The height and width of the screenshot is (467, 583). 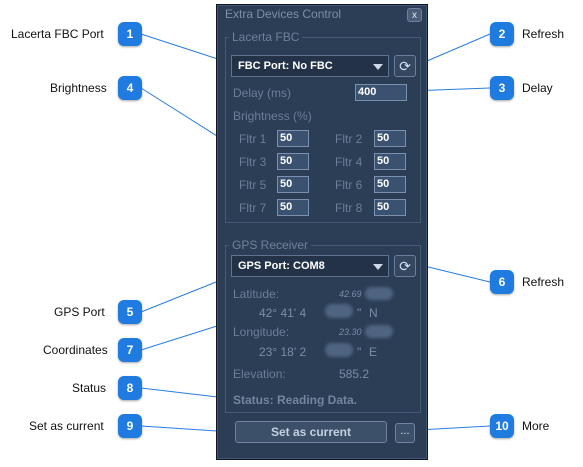 What do you see at coordinates (293, 184) in the screenshot?
I see `filter-5-input: 50` at bounding box center [293, 184].